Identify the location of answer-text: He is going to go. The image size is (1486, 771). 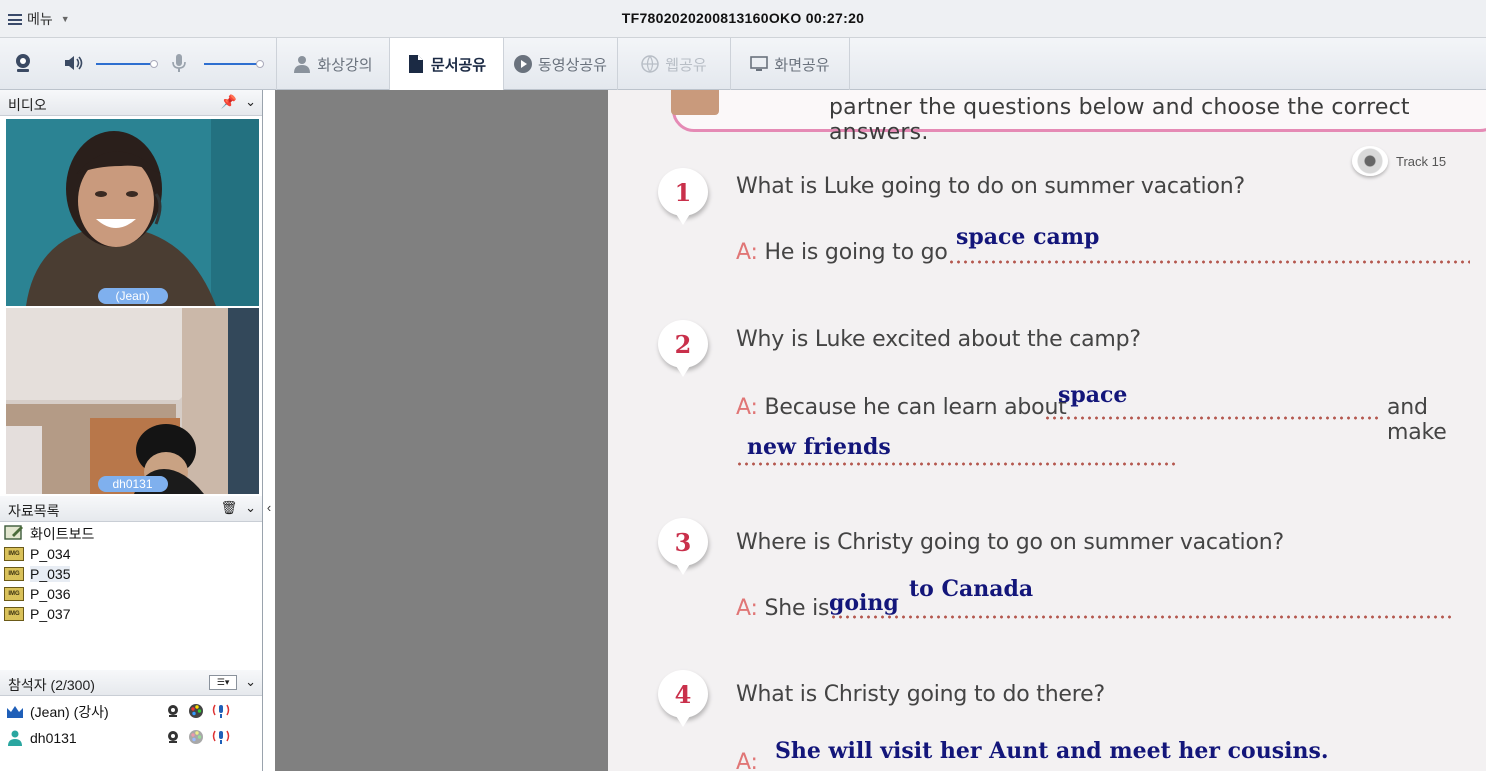
(856, 252).